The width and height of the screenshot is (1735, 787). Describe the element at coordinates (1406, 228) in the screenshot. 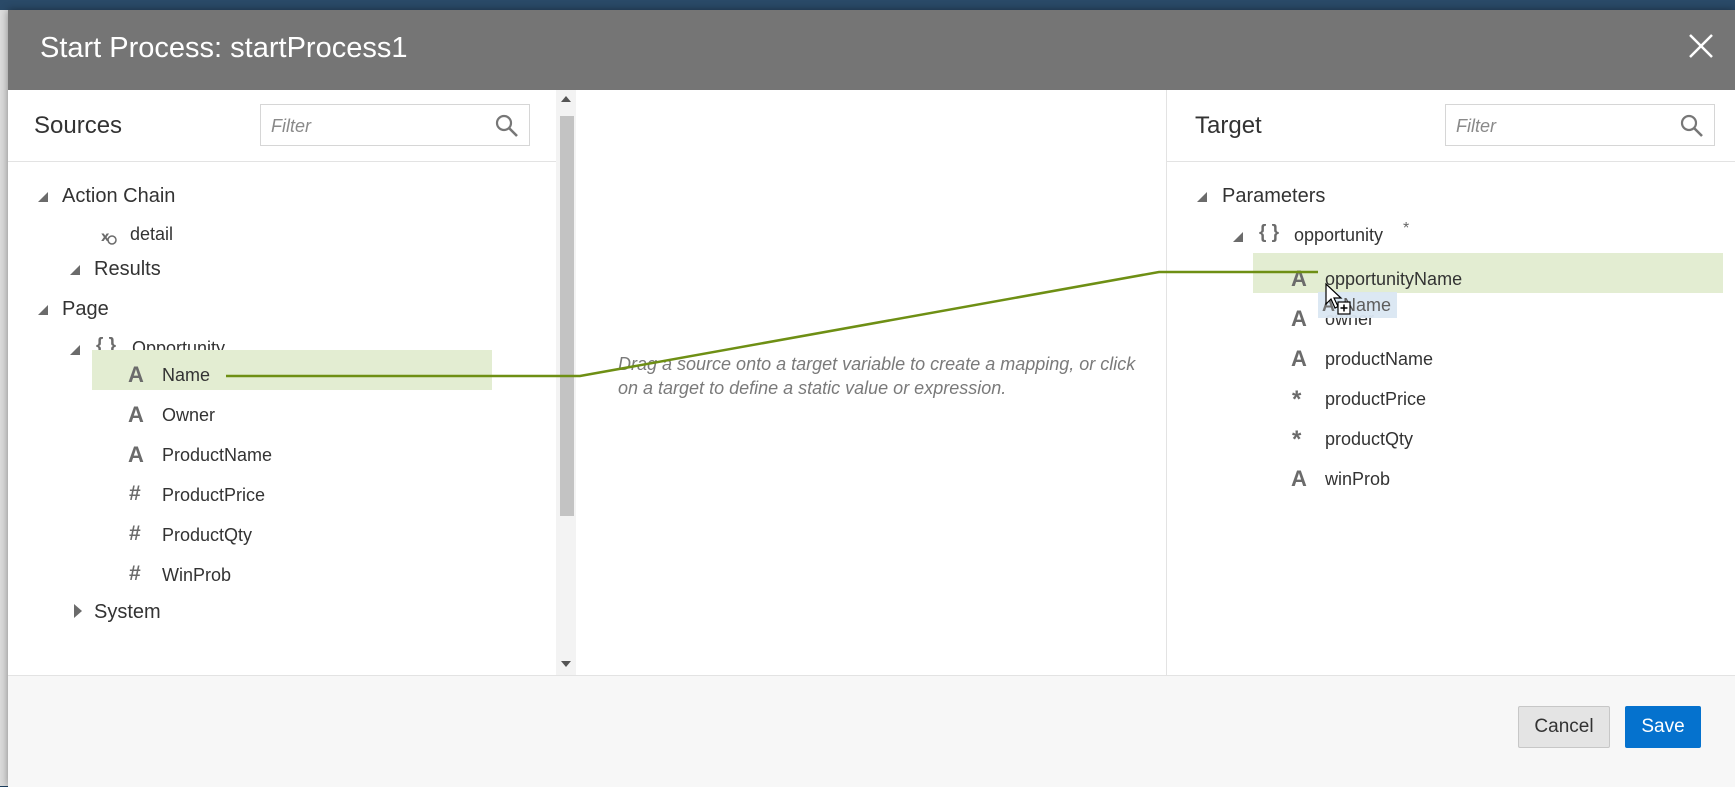

I see `required-marker: *` at that location.